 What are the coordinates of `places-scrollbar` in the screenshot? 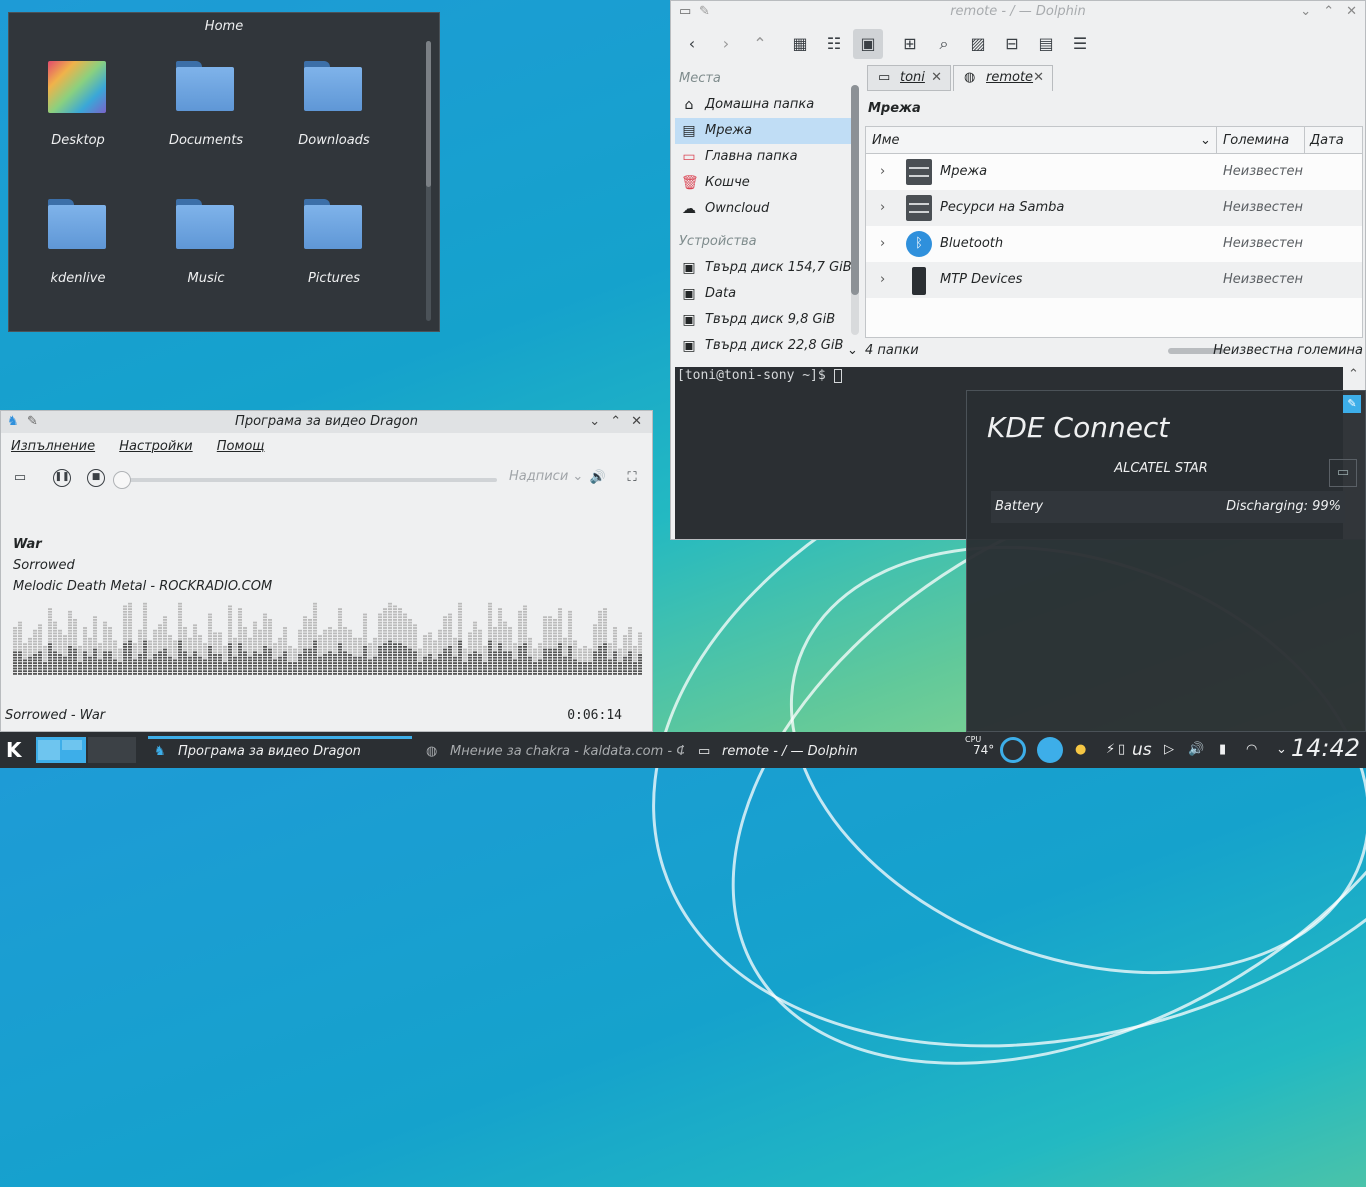 It's located at (855, 210).